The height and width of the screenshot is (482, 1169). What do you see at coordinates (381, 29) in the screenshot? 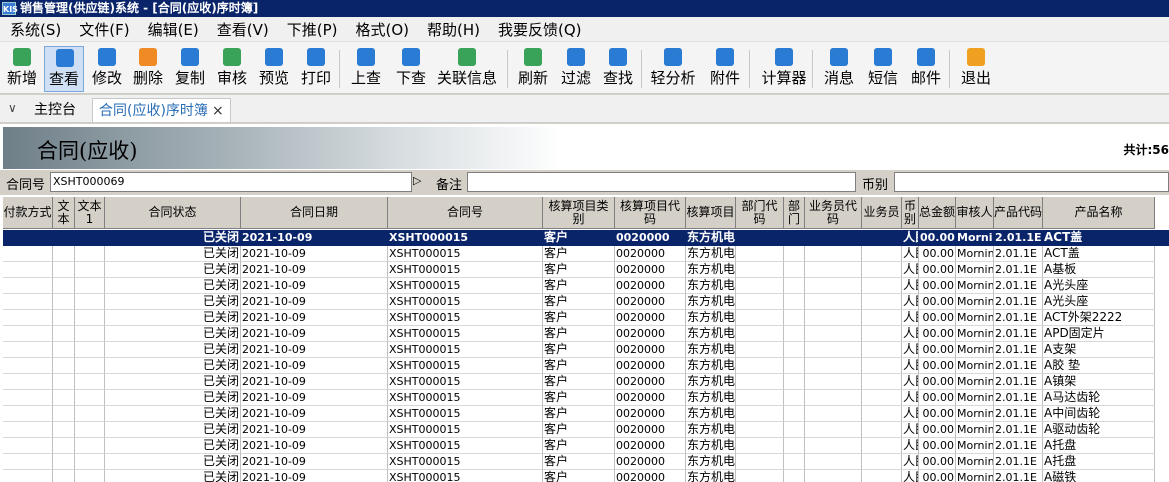
I see `menu-item-5: 格式(O)` at bounding box center [381, 29].